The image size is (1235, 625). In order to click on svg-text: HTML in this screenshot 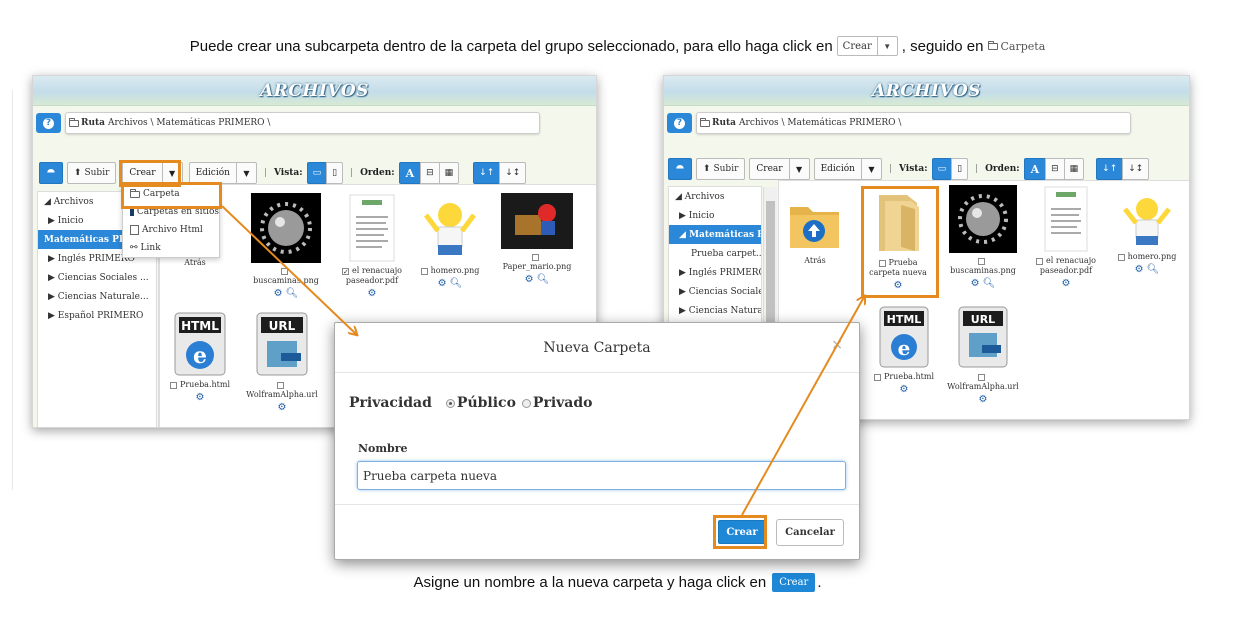, I will do `click(904, 319)`.